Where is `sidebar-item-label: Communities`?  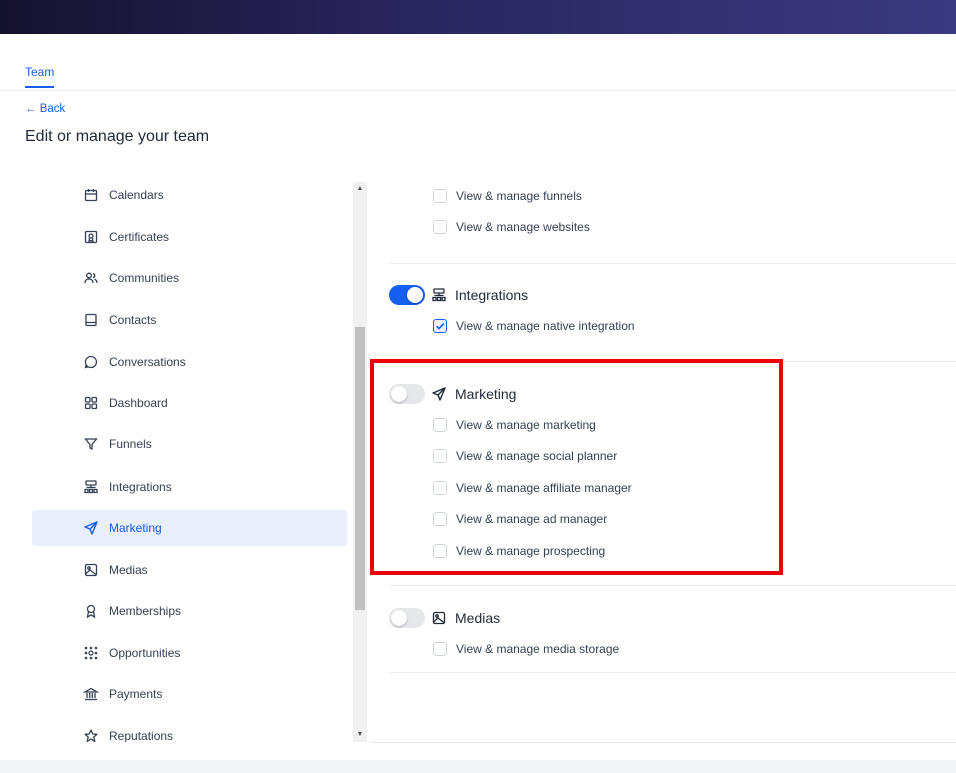 sidebar-item-label: Communities is located at coordinates (144, 278).